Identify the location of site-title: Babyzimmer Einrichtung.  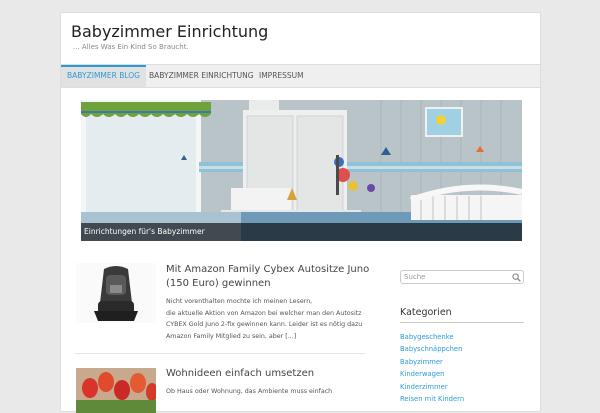
(169, 31).